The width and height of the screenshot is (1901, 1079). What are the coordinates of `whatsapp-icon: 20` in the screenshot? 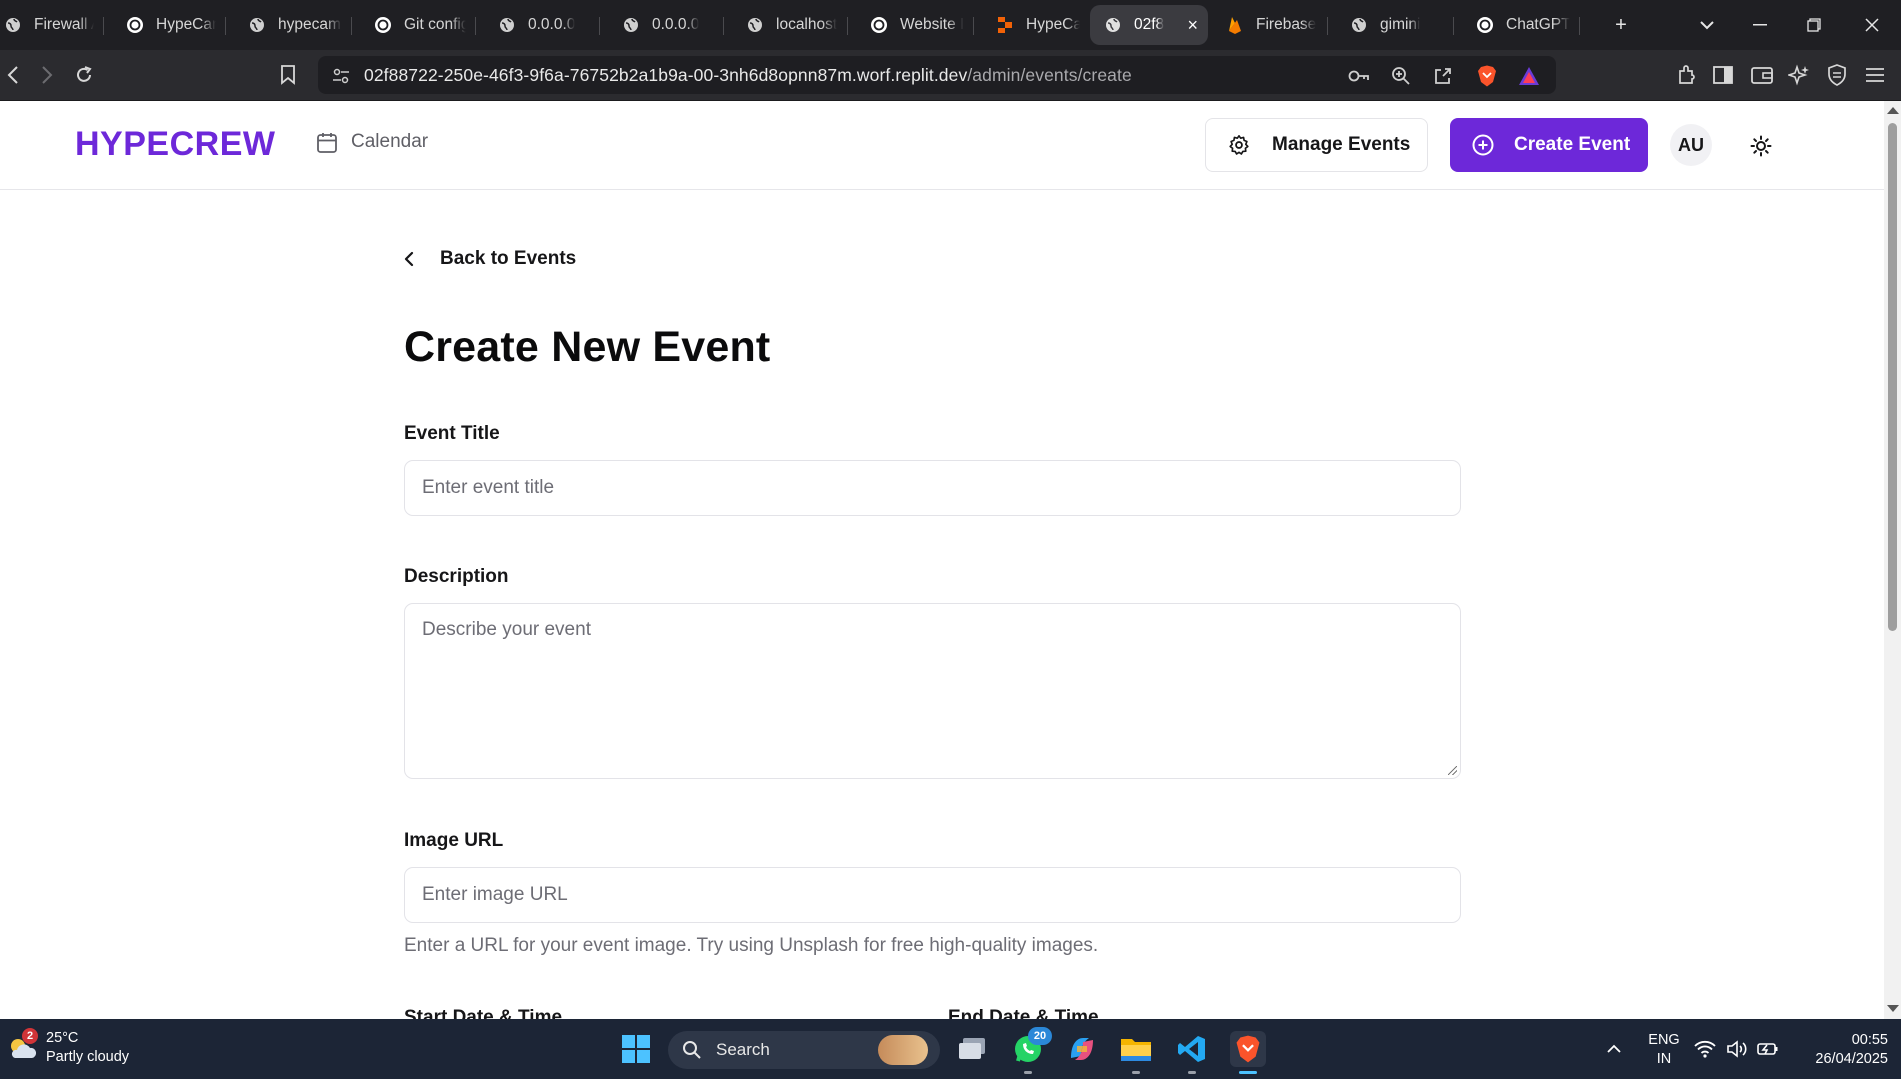 It's located at (1031, 1047).